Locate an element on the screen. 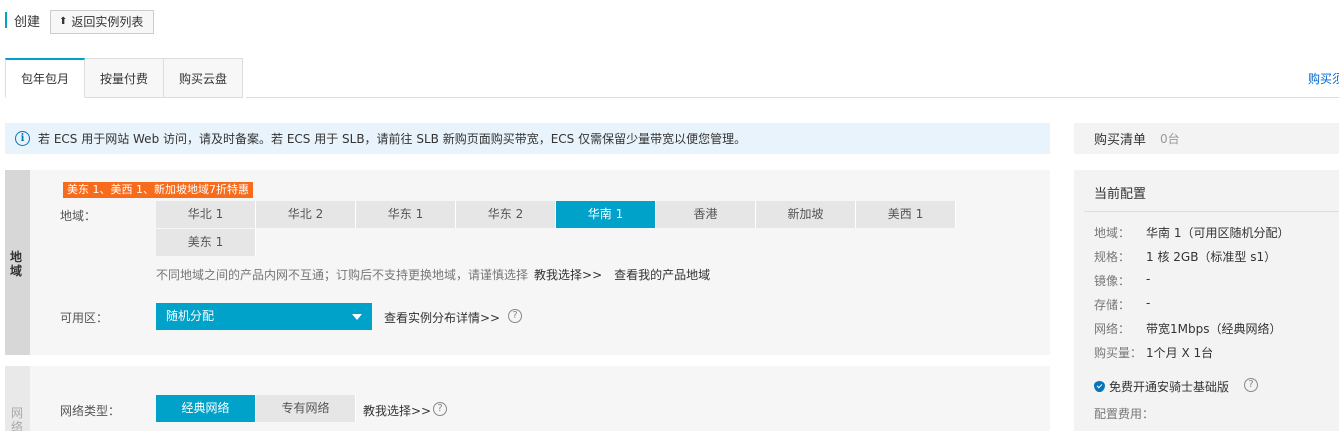 This screenshot has height=431, width=1339. zone-select-value: 随机分配 is located at coordinates (190, 316).